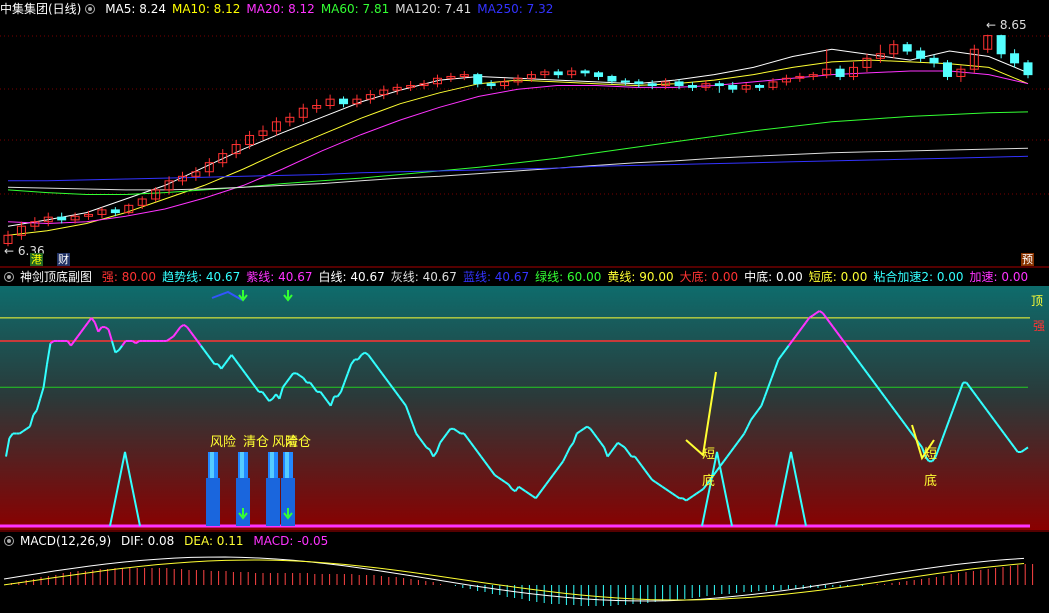 This screenshot has height=613, width=1049. I want to click on macd-dea-line, so click(514, 580).